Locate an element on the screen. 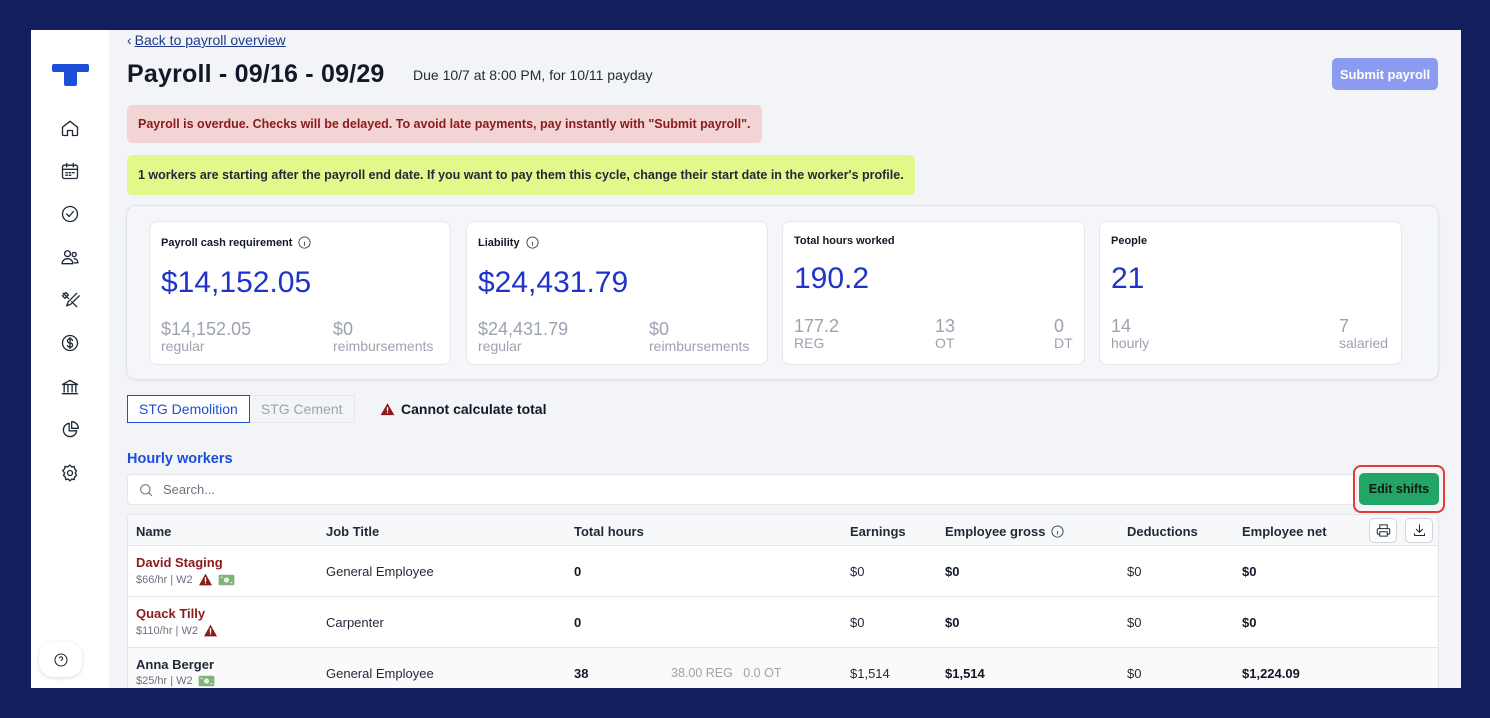 The height and width of the screenshot is (718, 1490). search-input is located at coordinates (713, 489).